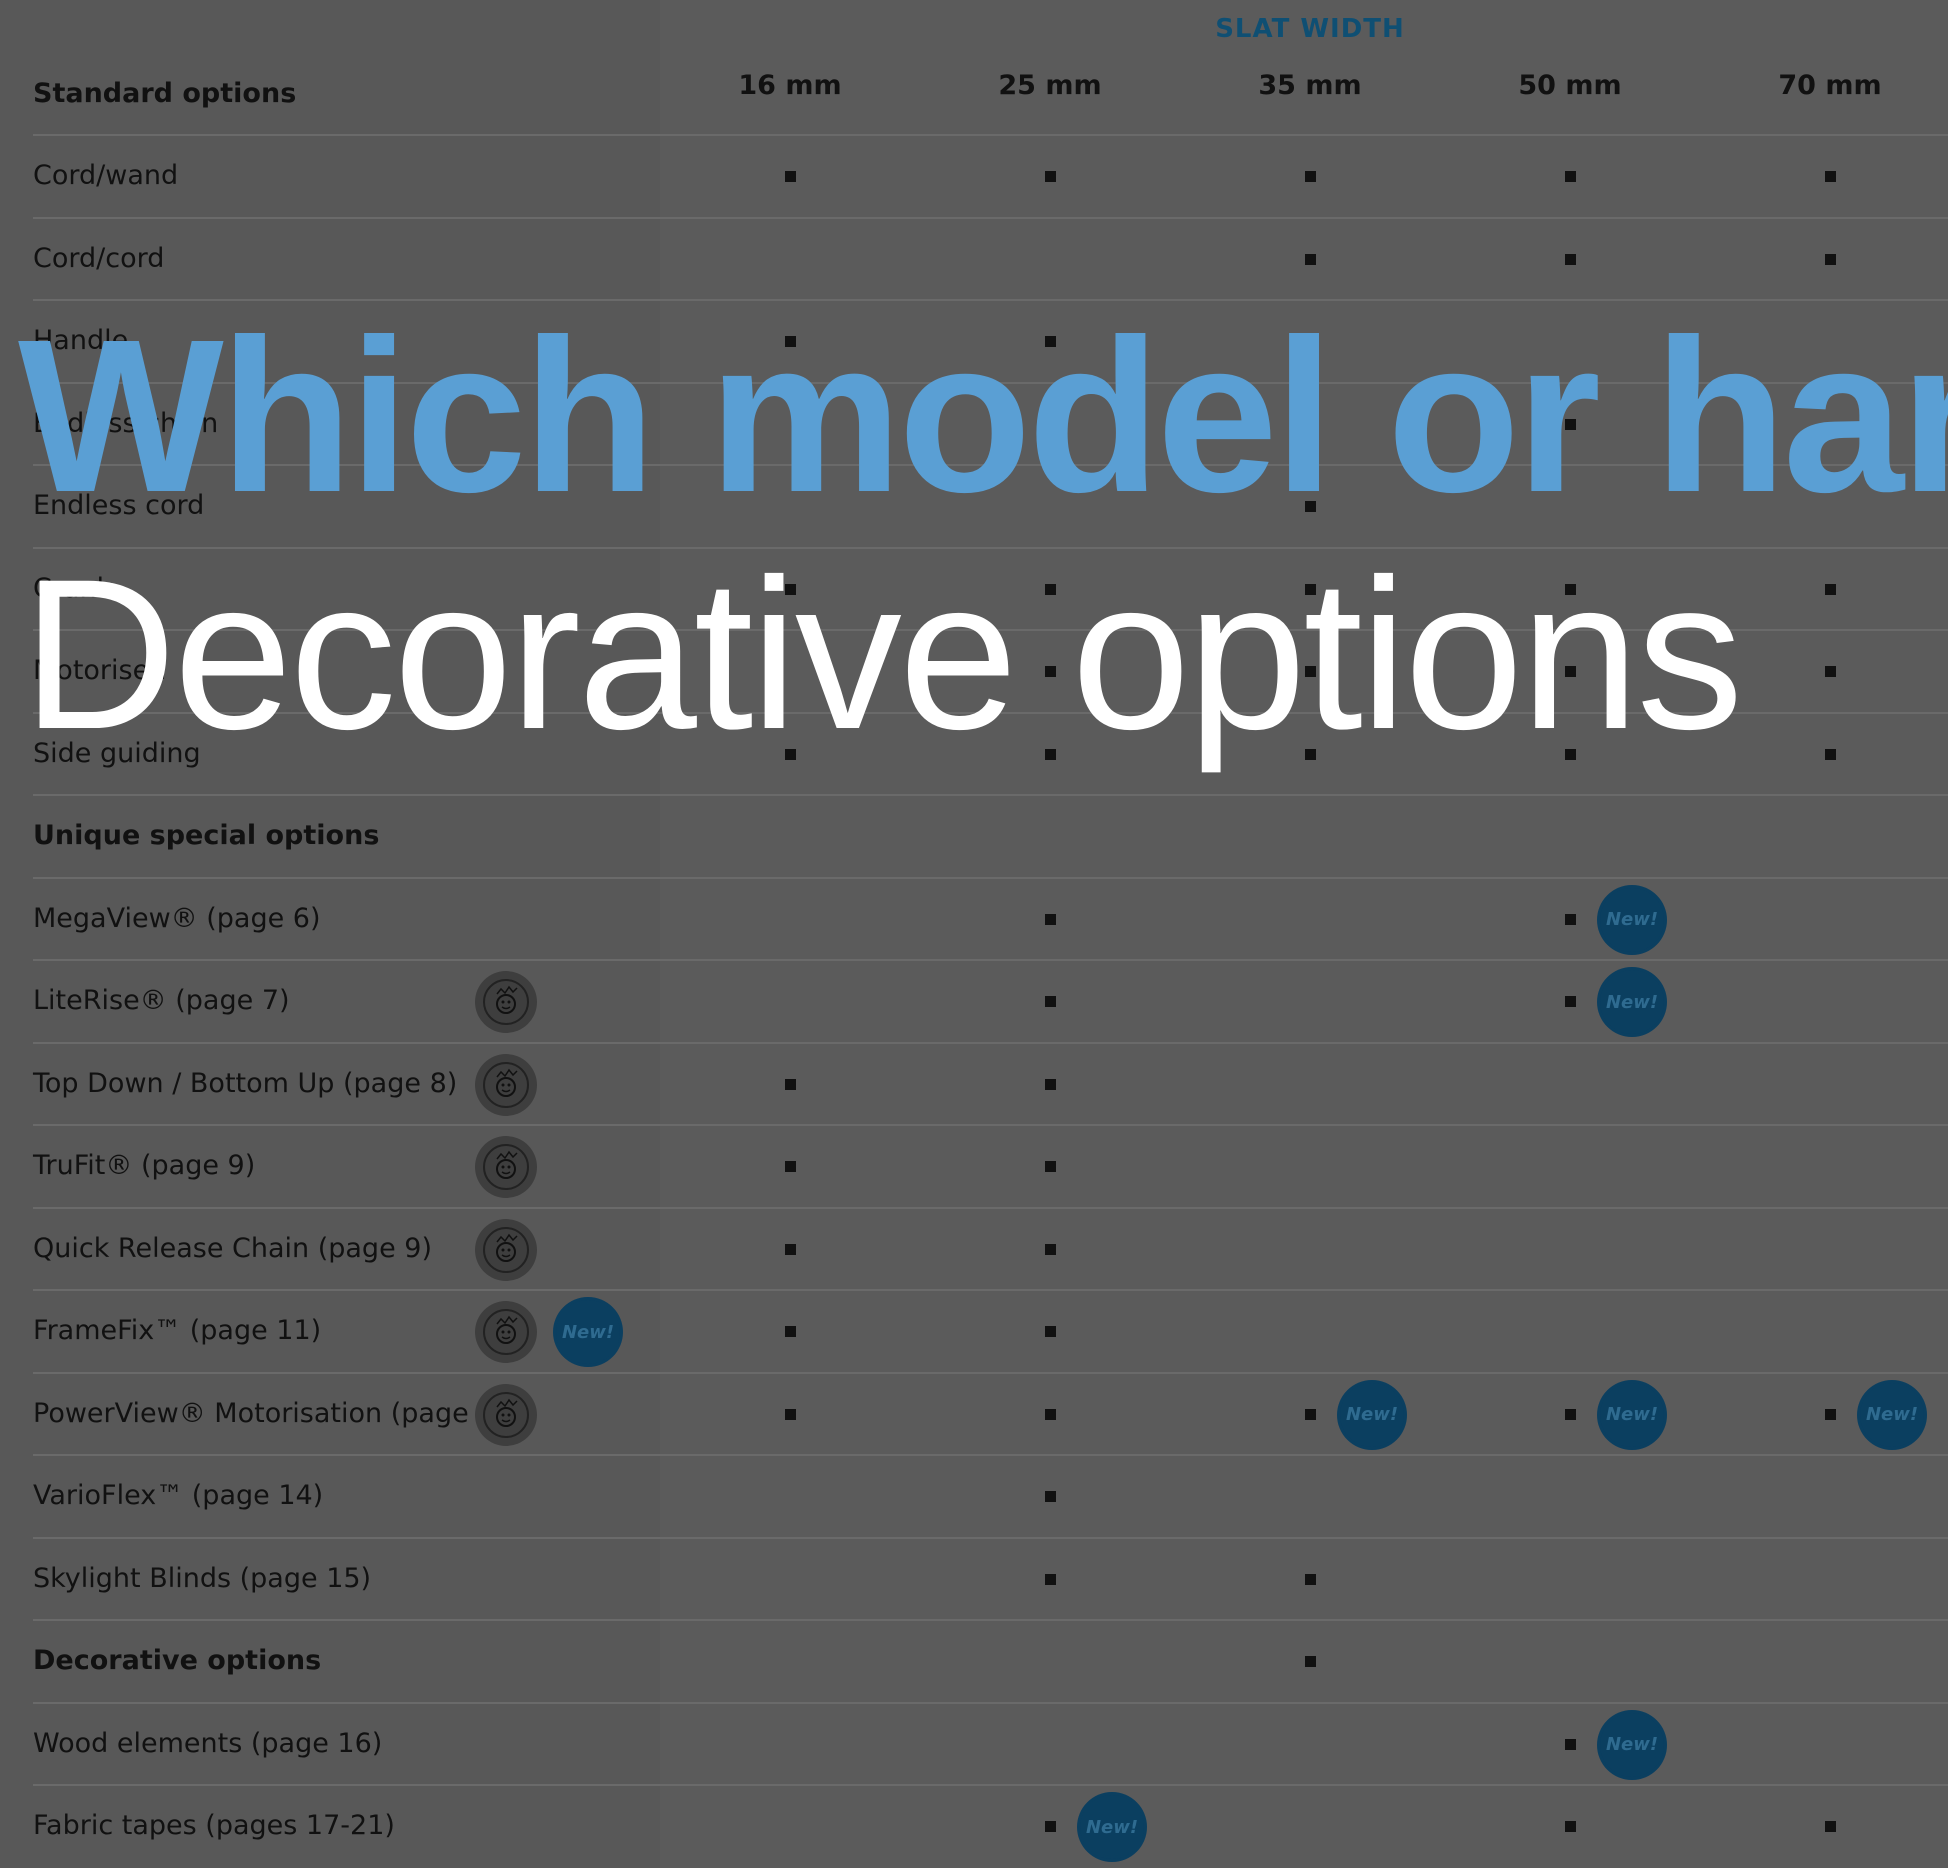 The width and height of the screenshot is (1948, 1868). What do you see at coordinates (99, 258) in the screenshot?
I see `row-label: Cord/cord` at bounding box center [99, 258].